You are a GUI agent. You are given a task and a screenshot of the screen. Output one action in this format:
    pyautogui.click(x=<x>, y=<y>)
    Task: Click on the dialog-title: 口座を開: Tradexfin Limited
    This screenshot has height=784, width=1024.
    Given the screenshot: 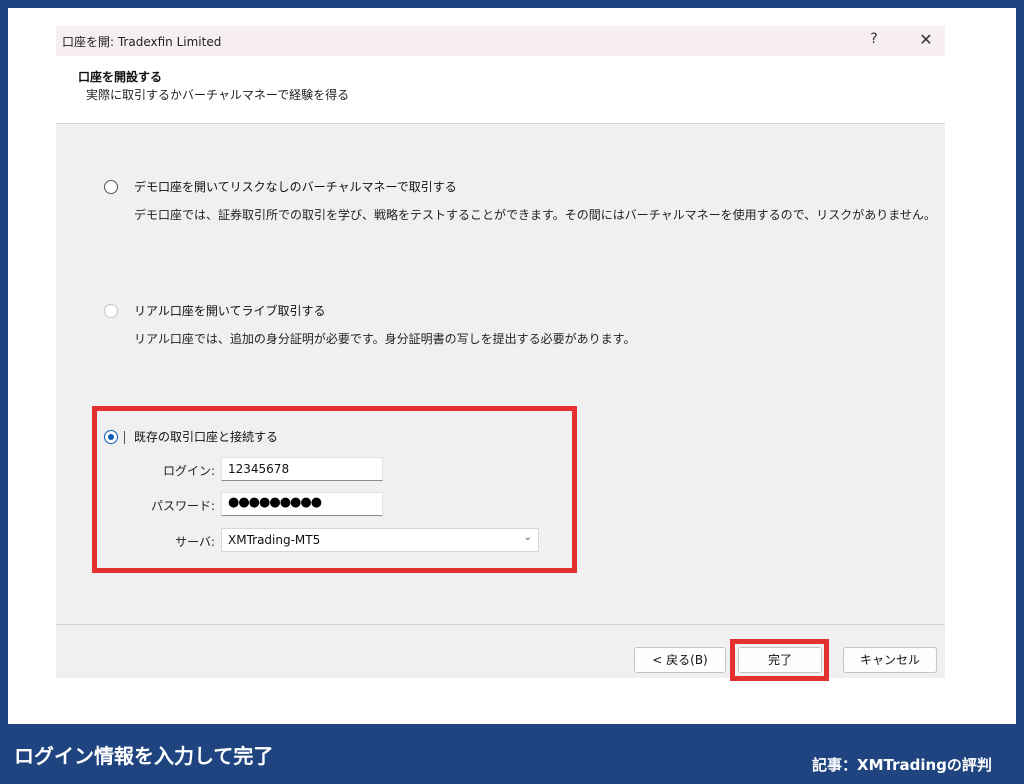 What is the action you would take?
    pyautogui.click(x=142, y=42)
    